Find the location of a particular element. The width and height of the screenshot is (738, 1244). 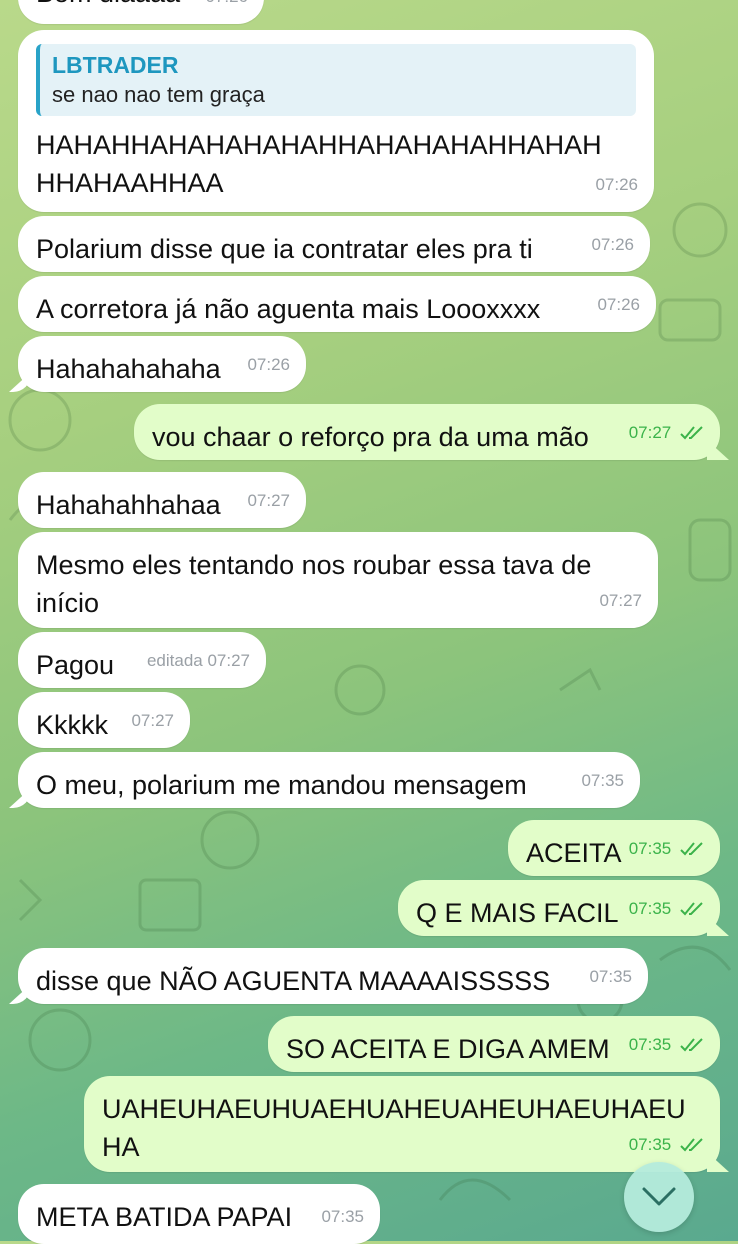

message-bubble: O meu, polarium me mandou mensagem 07:35 is located at coordinates (329, 780).